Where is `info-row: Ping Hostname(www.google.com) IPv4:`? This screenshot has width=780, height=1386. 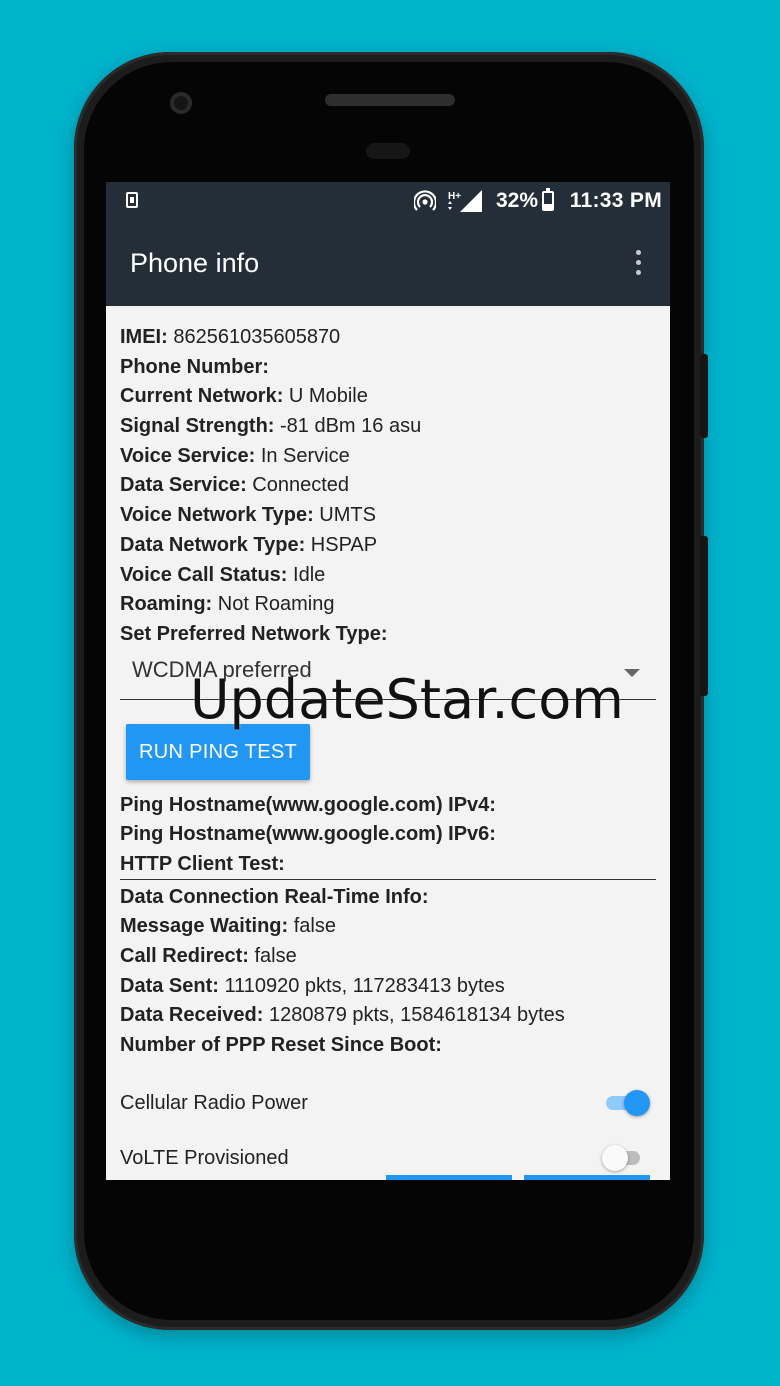
info-row: Ping Hostname(www.google.com) IPv4: is located at coordinates (388, 805).